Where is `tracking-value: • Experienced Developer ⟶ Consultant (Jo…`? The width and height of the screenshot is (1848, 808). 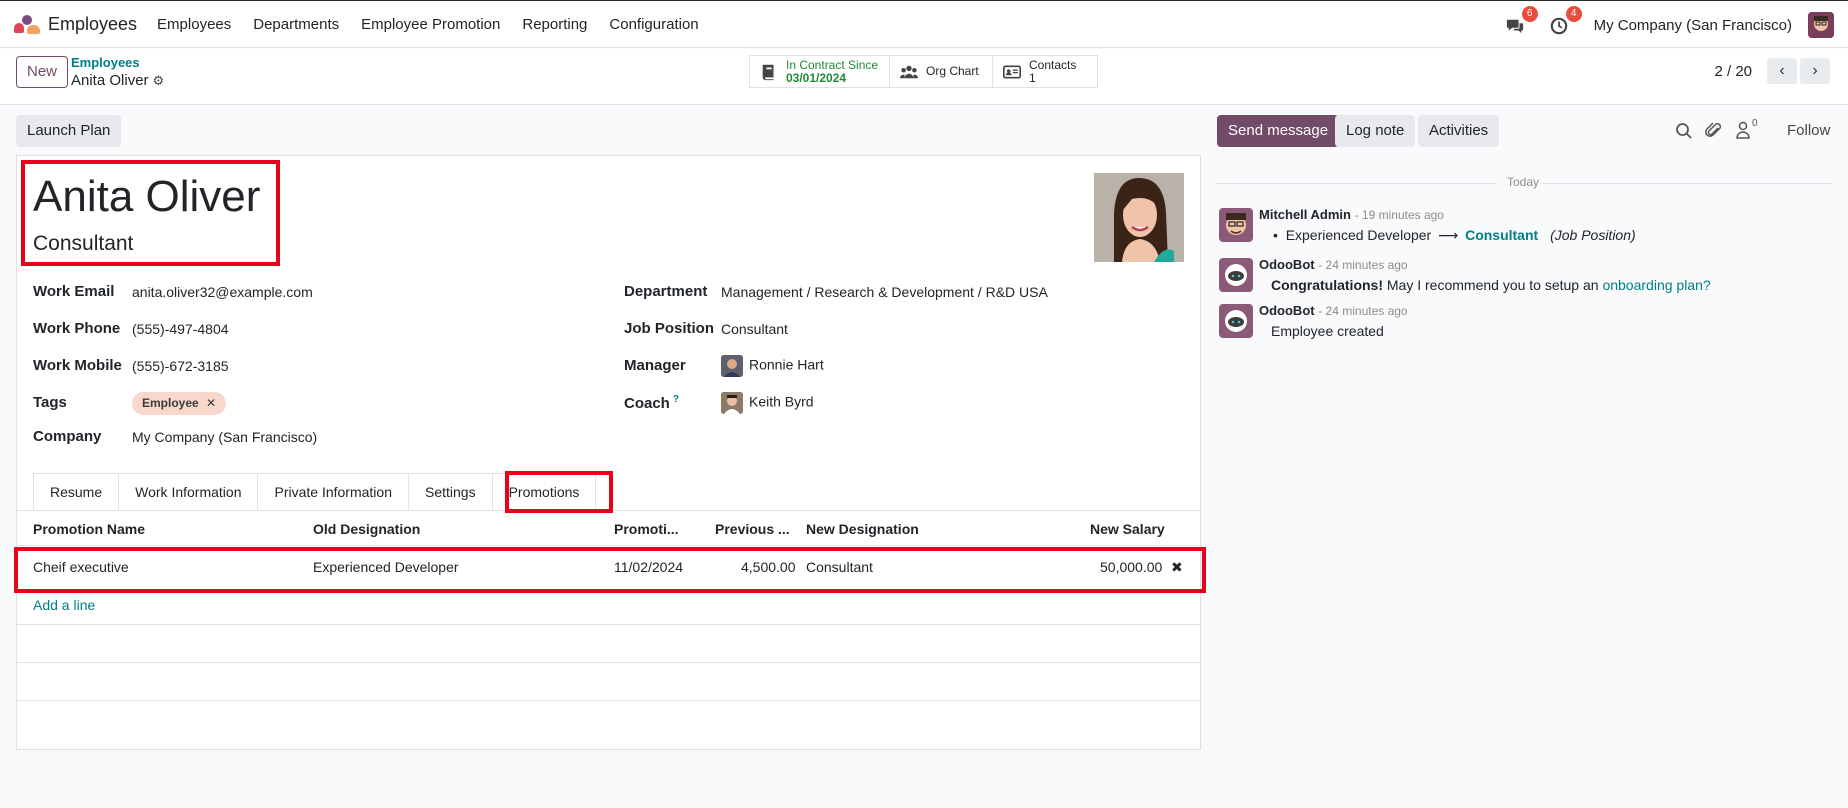 tracking-value: • Experienced Developer ⟶ Consultant (Jo… is located at coordinates (1454, 235).